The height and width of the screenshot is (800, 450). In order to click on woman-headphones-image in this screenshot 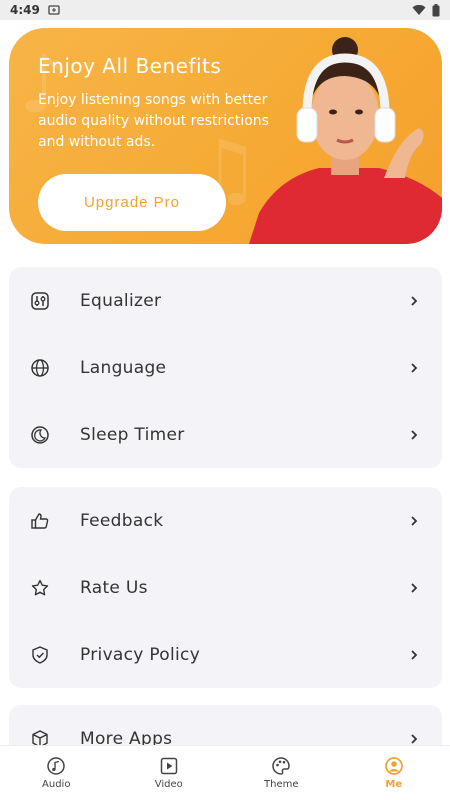, I will do `click(345, 140)`.